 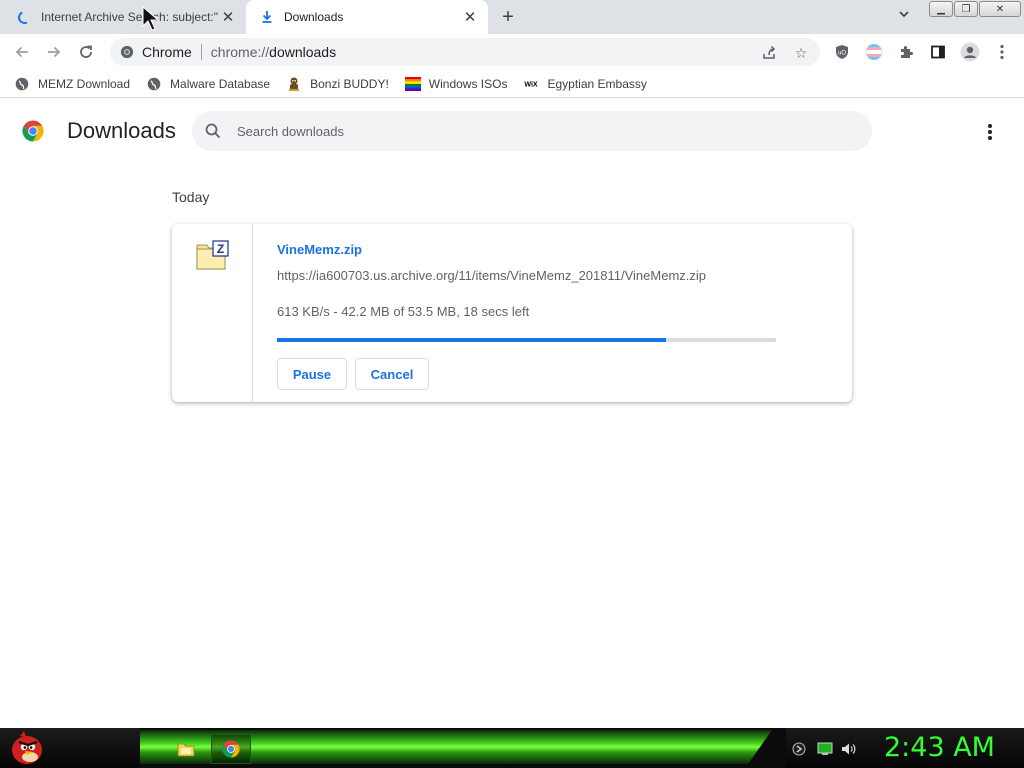 What do you see at coordinates (267, 17) in the screenshot?
I see `download-icon` at bounding box center [267, 17].